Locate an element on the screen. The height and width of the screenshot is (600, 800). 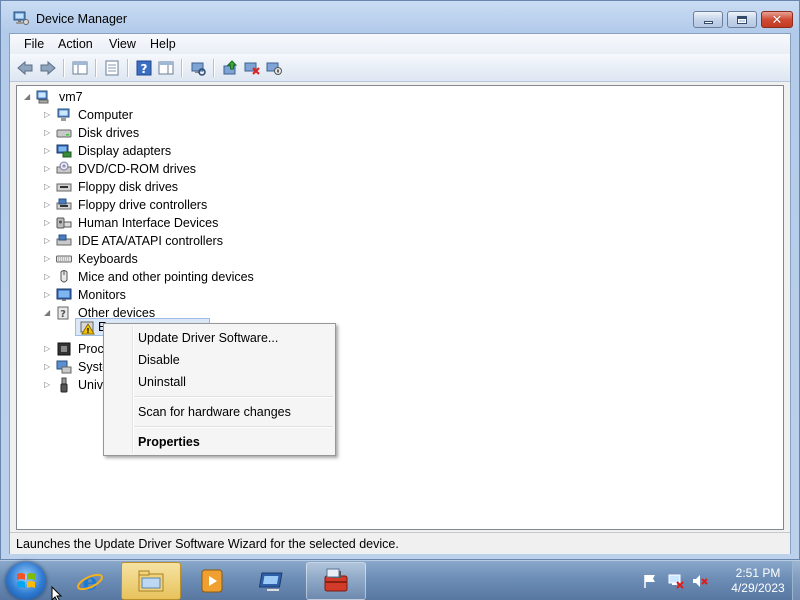
scan-hardware-button is located at coordinates (198, 68).